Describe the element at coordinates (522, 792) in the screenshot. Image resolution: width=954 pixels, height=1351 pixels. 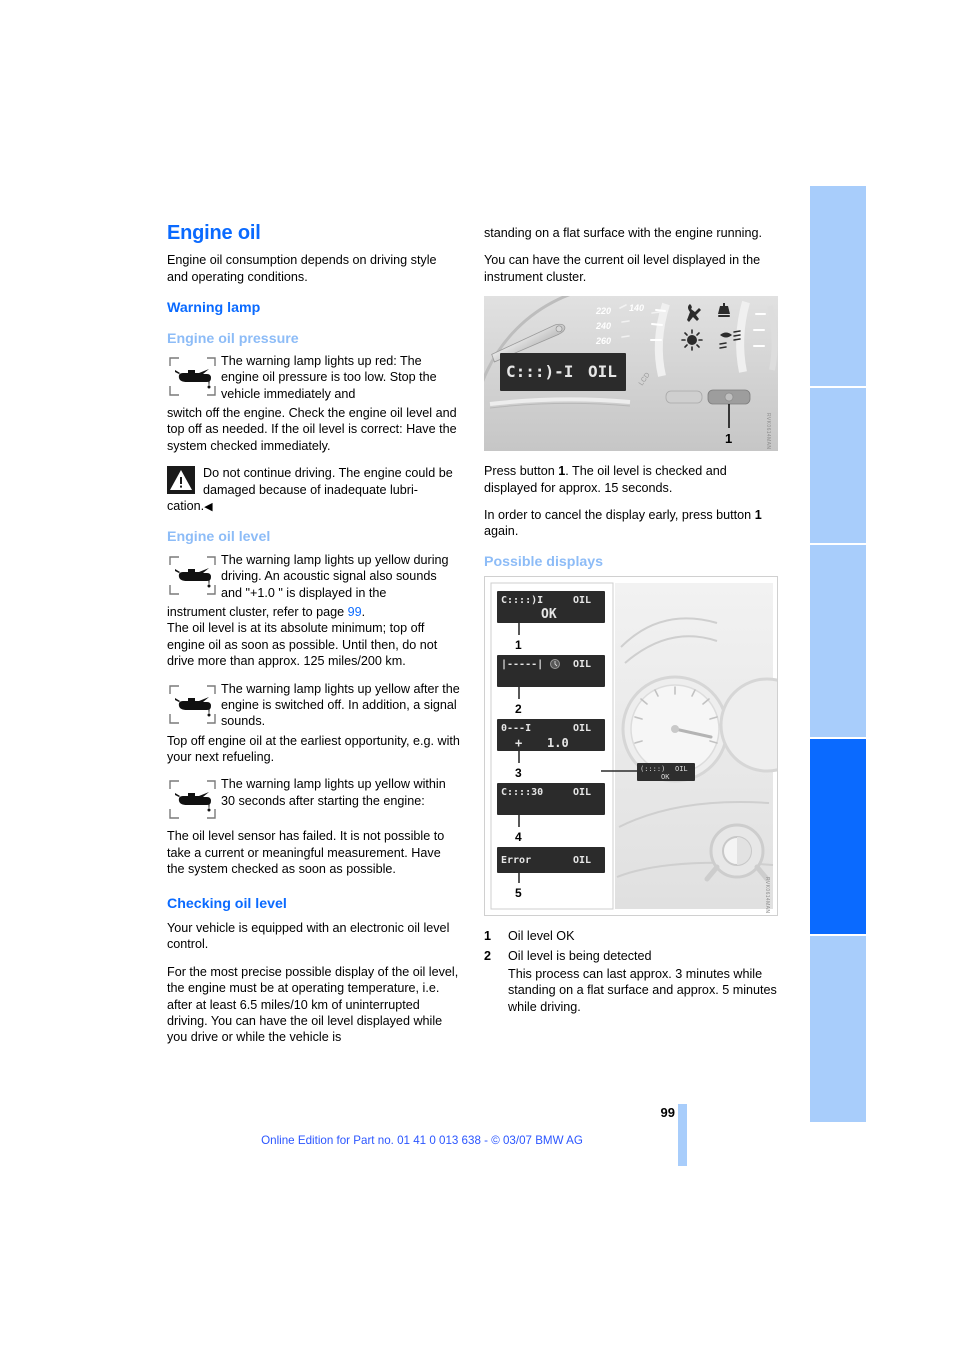
I see `svg-text: C::::30` at that location.